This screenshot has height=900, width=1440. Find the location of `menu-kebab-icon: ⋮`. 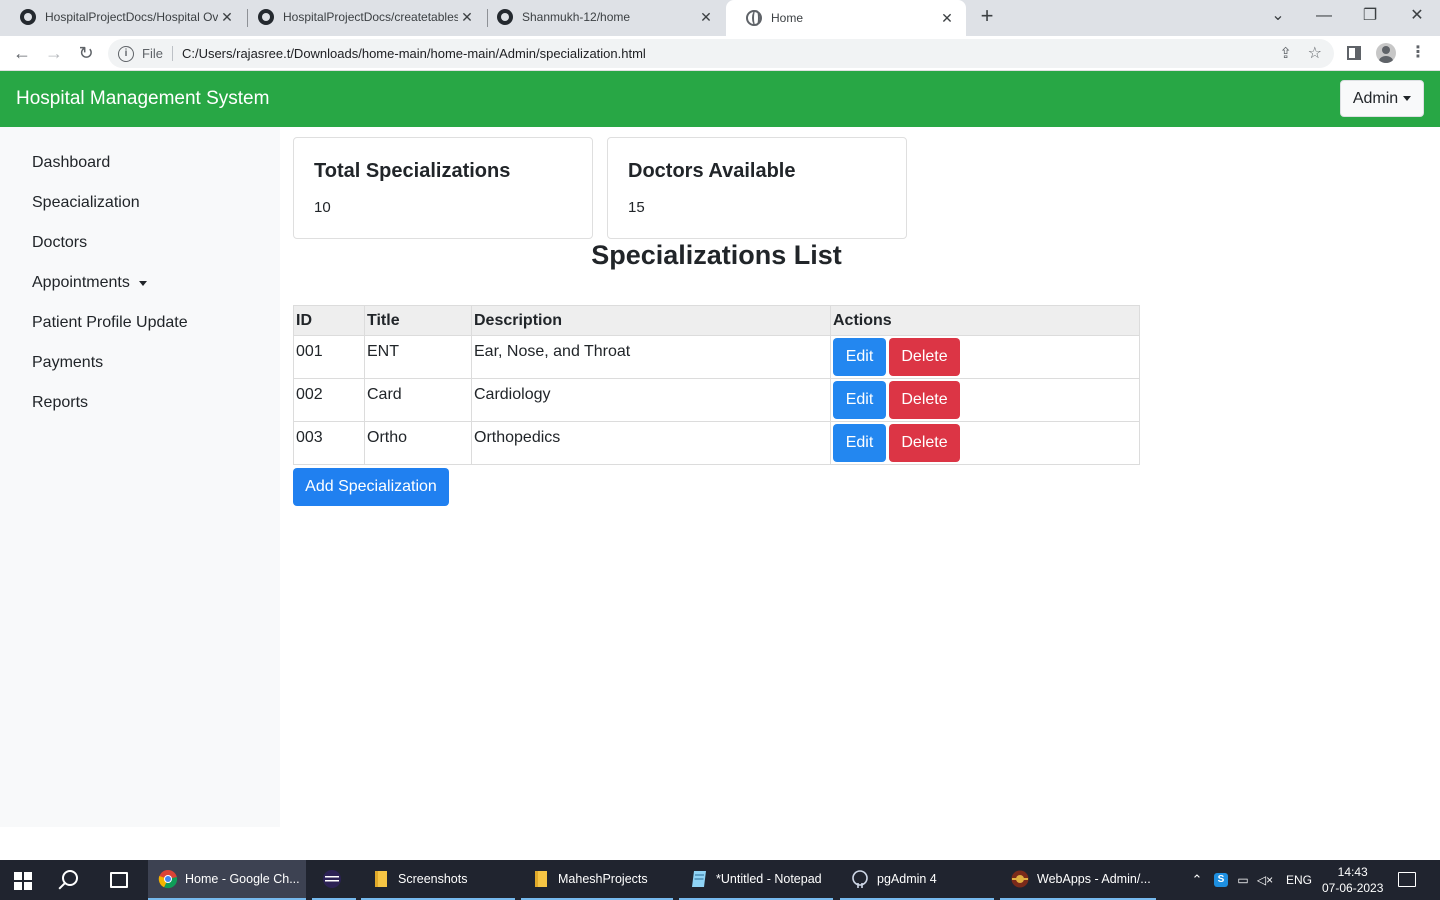

menu-kebab-icon: ⋮ is located at coordinates (1418, 53).